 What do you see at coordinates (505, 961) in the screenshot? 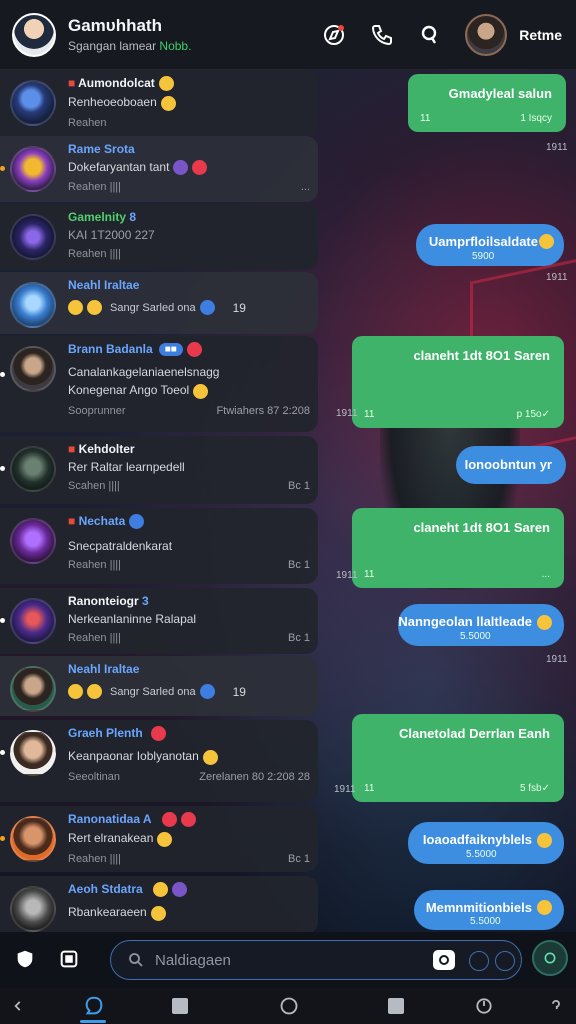
I see `gif-icon` at bounding box center [505, 961].